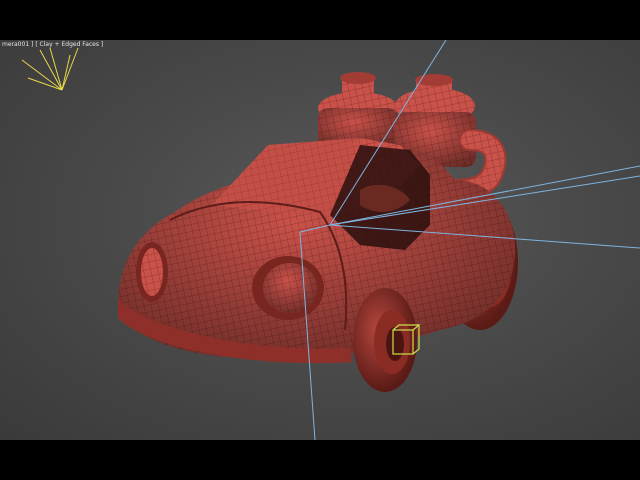 This screenshot has width=640, height=480. Describe the element at coordinates (152, 272) in the screenshot. I see `headlight-left` at that location.